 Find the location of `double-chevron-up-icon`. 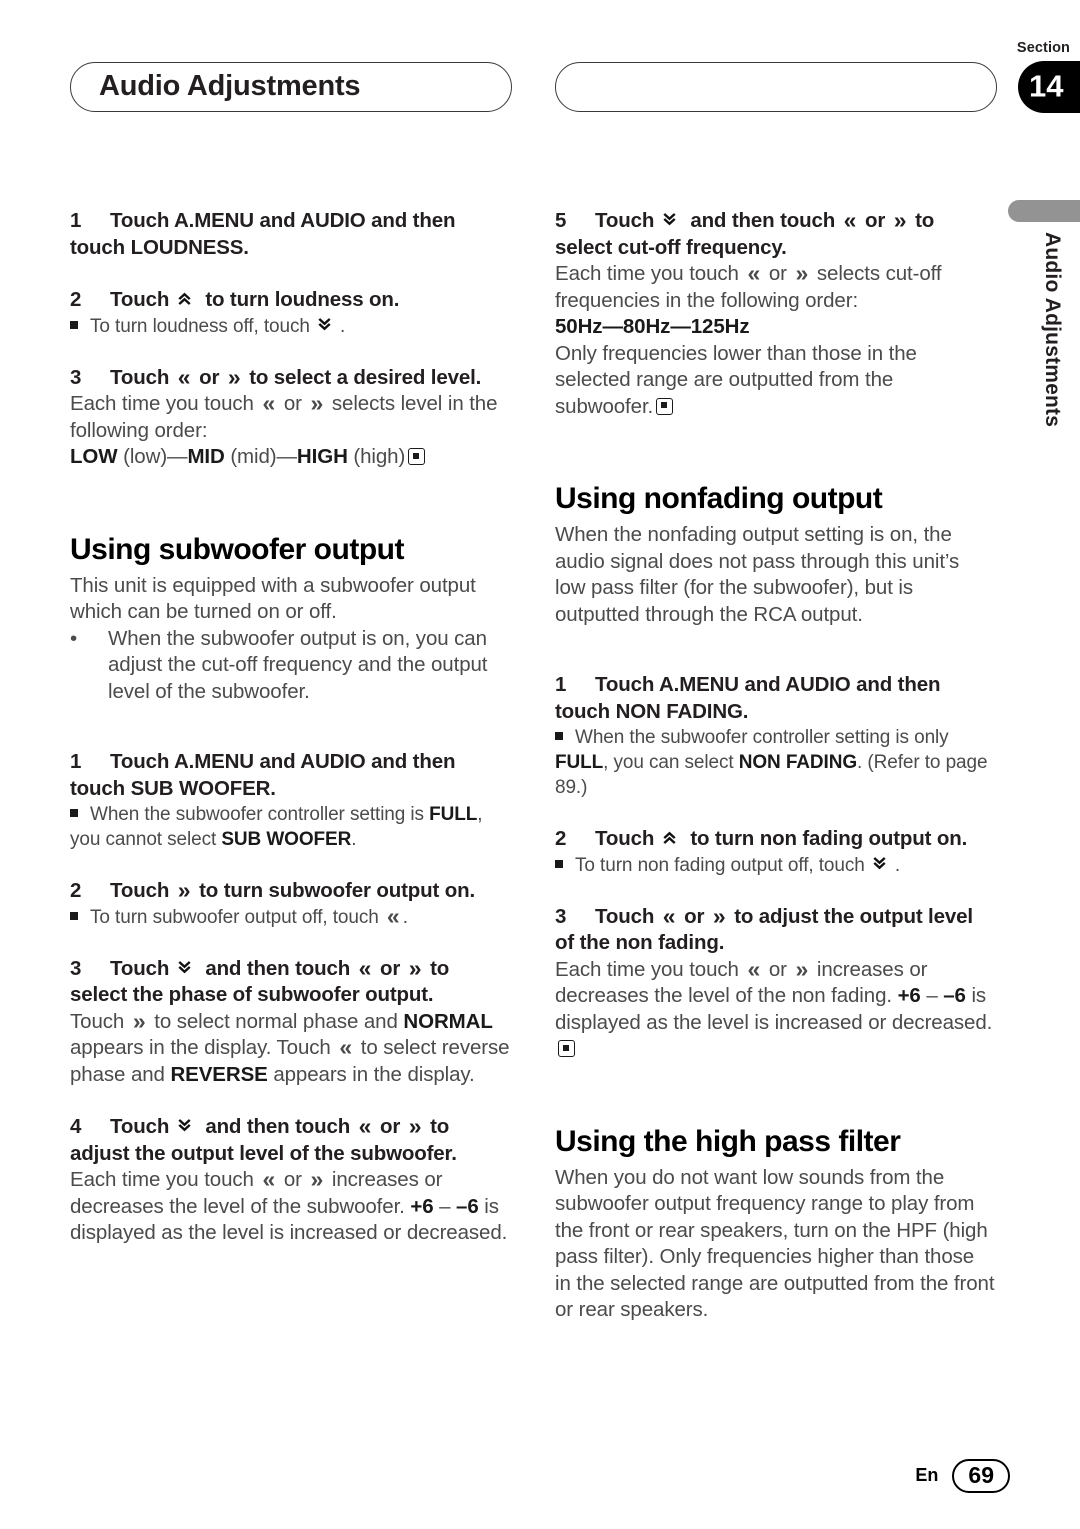

double-chevron-up-icon is located at coordinates (187, 298).